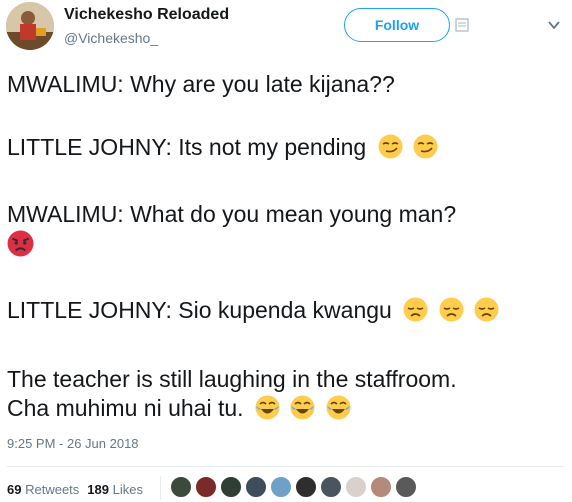 This screenshot has width=572, height=502. I want to click on tweet-line: MWALIMU: Why are you late kijana??, so click(201, 84).